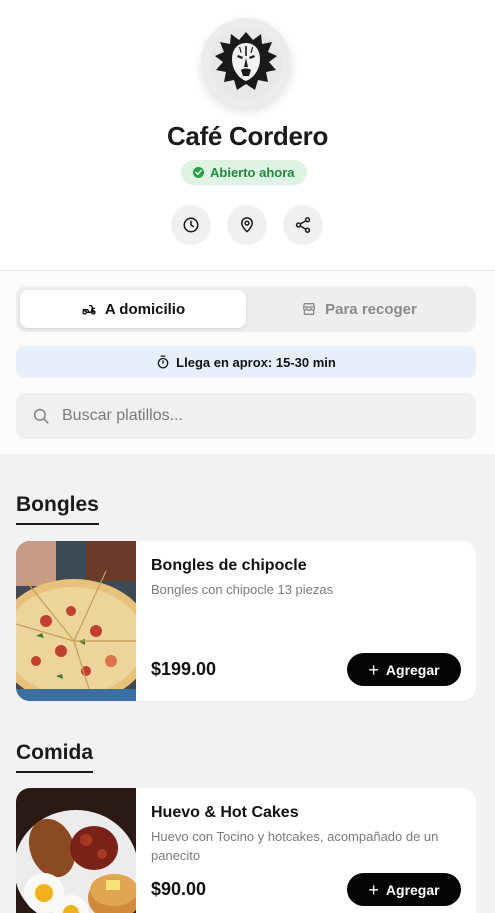 The height and width of the screenshot is (913, 495). What do you see at coordinates (179, 889) in the screenshot?
I see `item-price: $90.00` at bounding box center [179, 889].